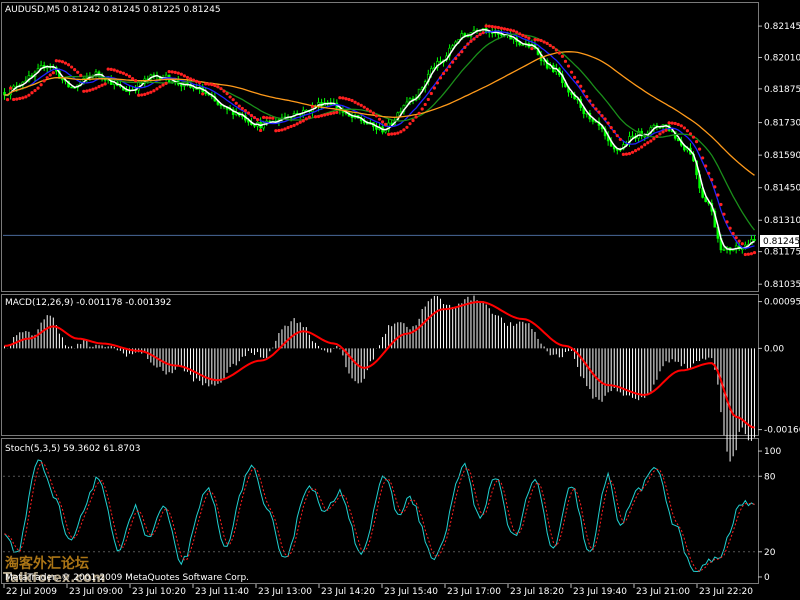 This screenshot has height=600, width=800. Describe the element at coordinates (474, 592) in the screenshot. I see `time-tick-label: 23 Jul 17:00` at that location.